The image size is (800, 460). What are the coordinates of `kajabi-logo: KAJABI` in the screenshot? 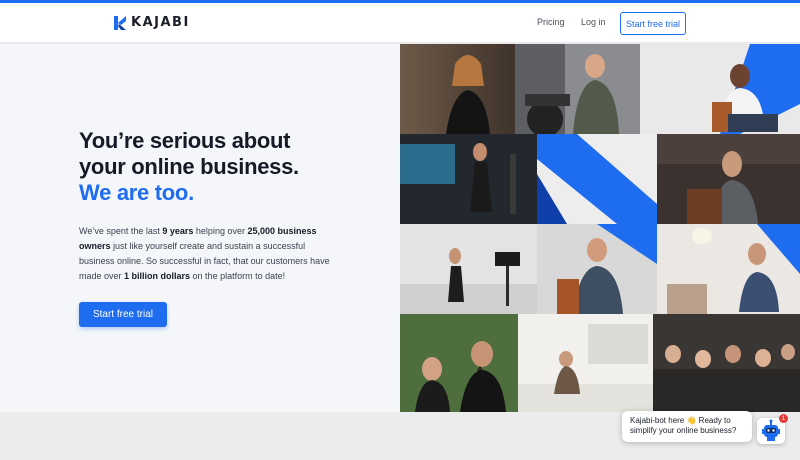 It's located at (152, 22).